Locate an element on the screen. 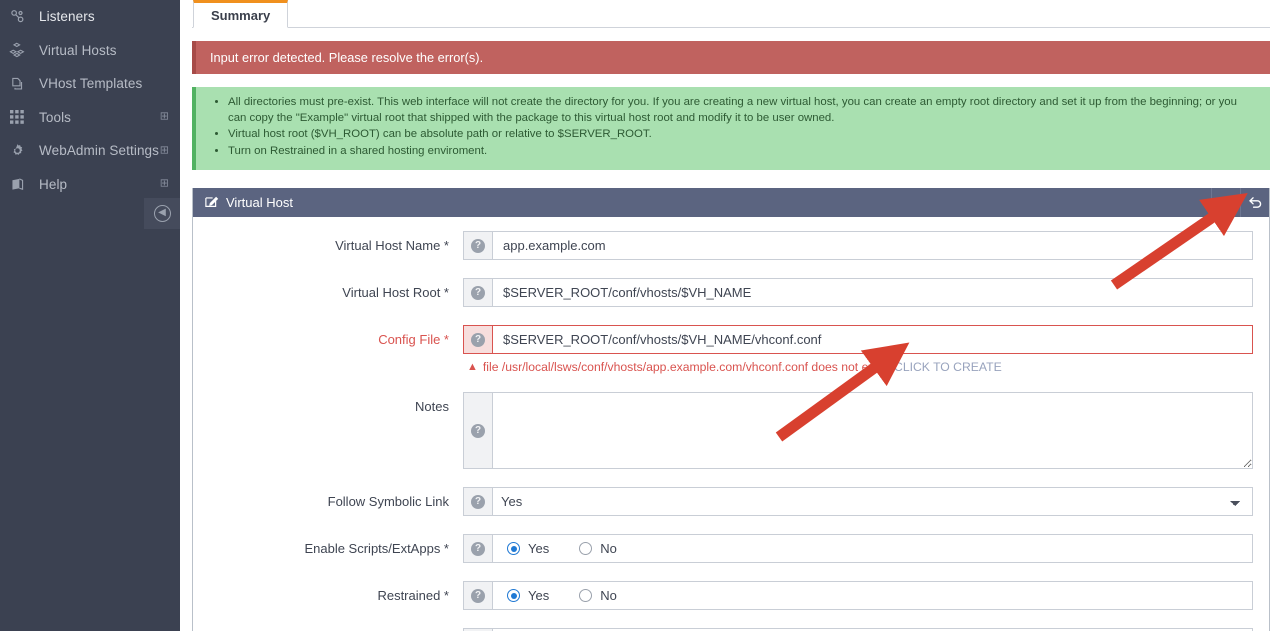  sidebar-item-label: WebAdmin Settings is located at coordinates (99, 151).